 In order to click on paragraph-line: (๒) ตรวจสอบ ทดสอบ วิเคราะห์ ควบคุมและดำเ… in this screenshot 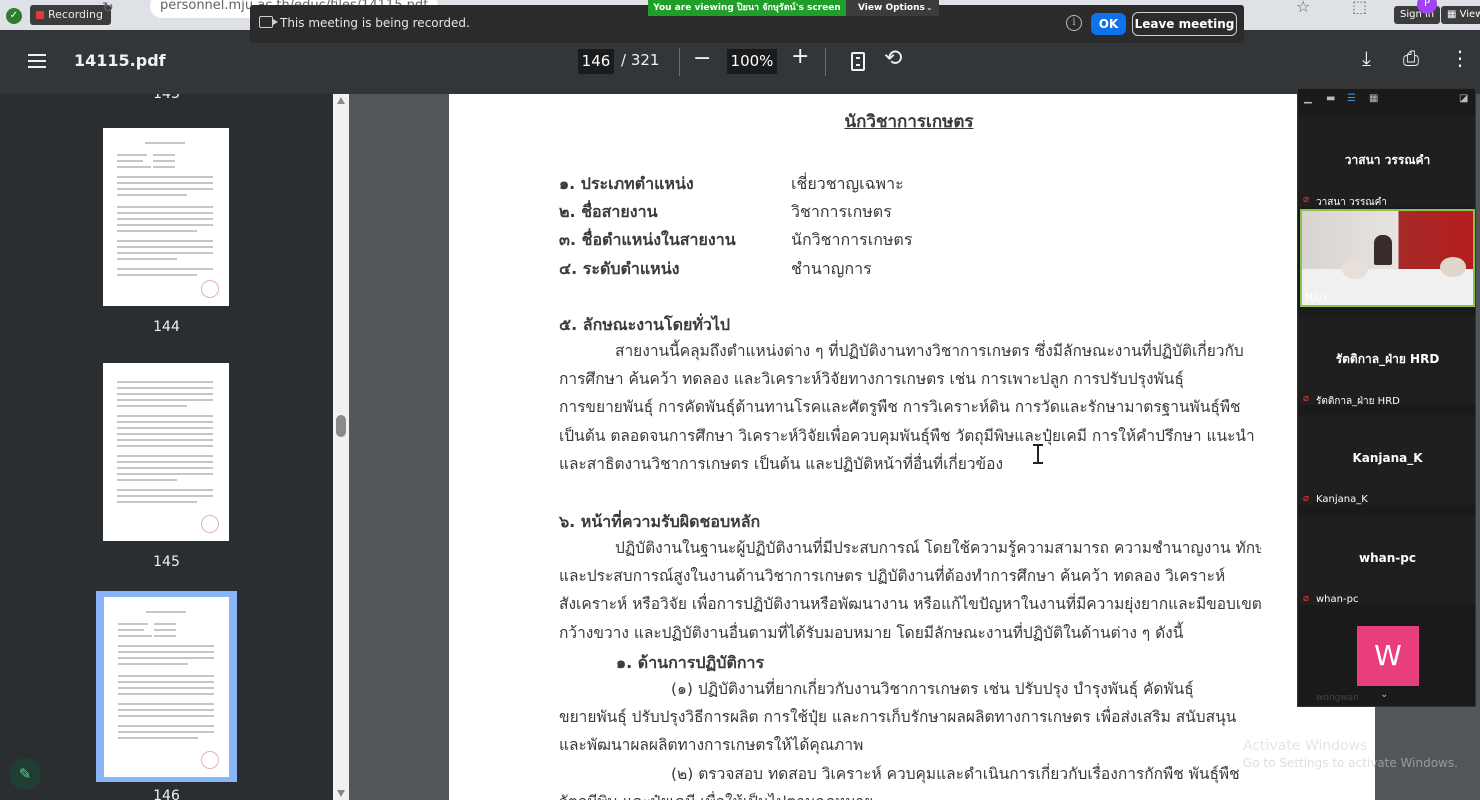, I will do `click(955, 773)`.